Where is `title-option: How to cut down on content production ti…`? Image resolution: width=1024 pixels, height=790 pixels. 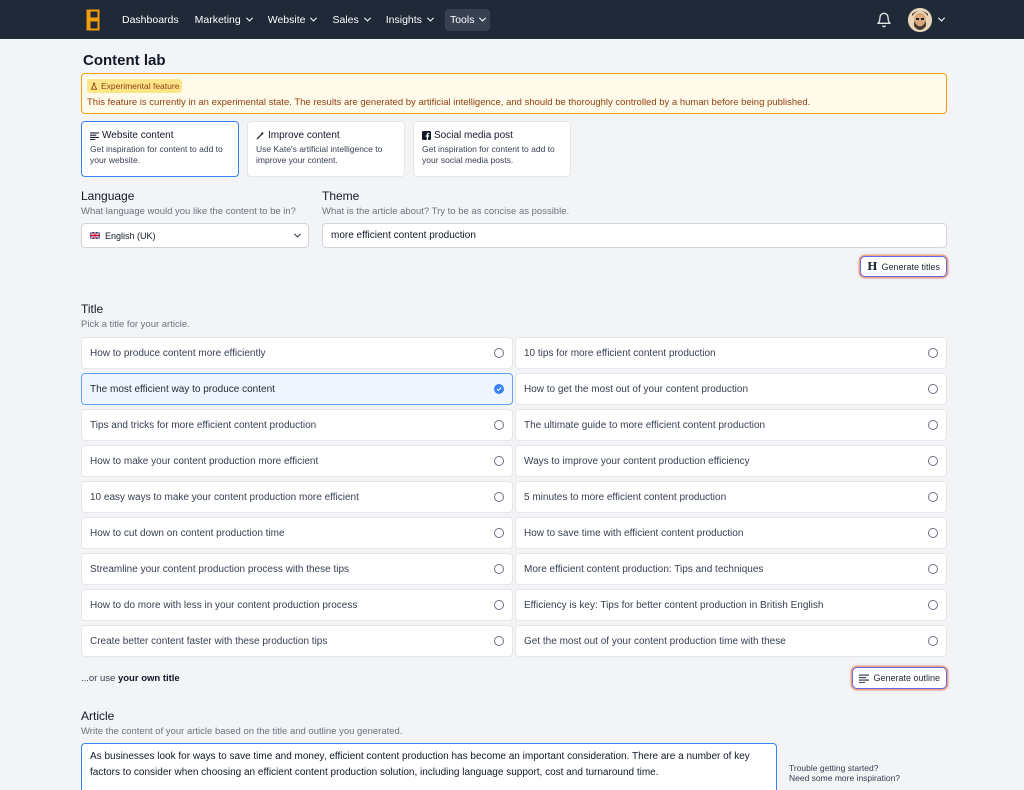 title-option: How to cut down on content production ti… is located at coordinates (297, 533).